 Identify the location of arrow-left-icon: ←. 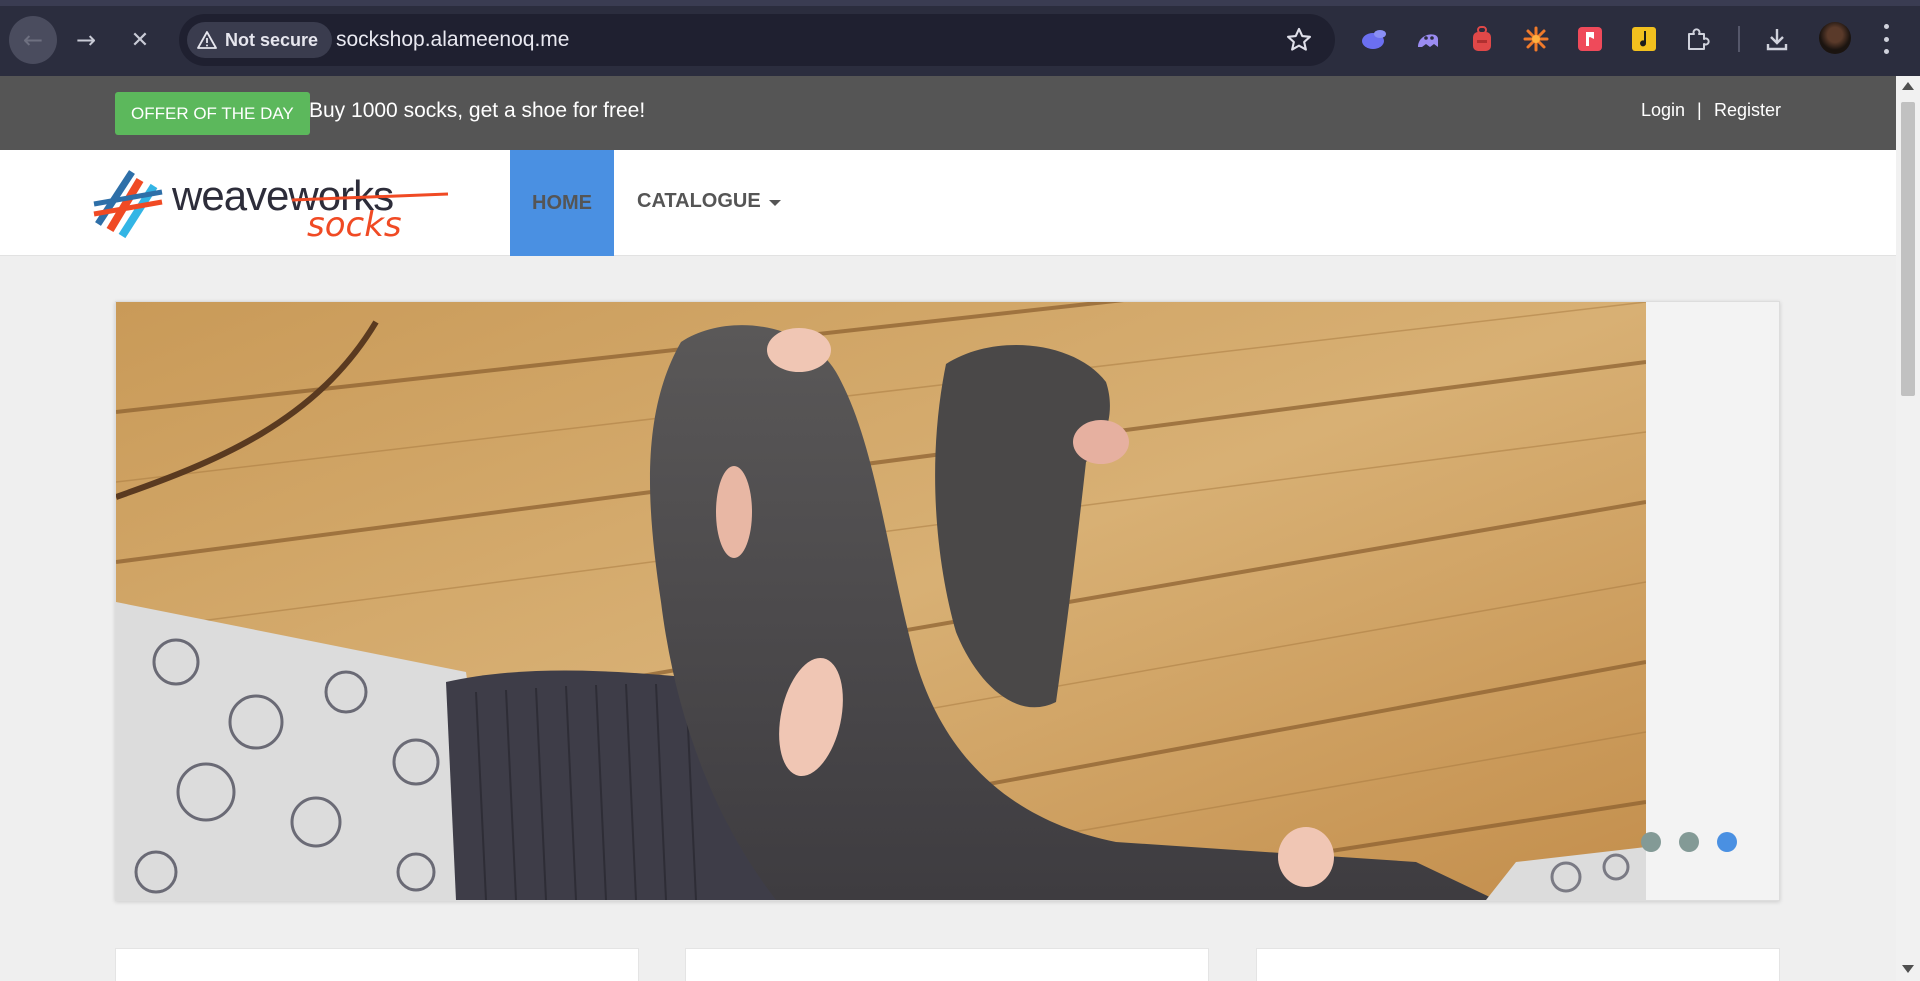
(33, 40).